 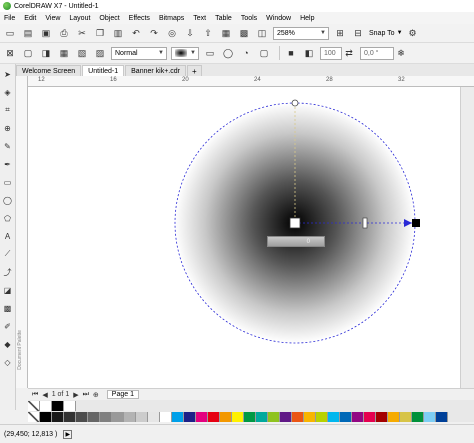 What do you see at coordinates (301, 33) in the screenshot?
I see `zoom-level-select: 258% ▼` at bounding box center [301, 33].